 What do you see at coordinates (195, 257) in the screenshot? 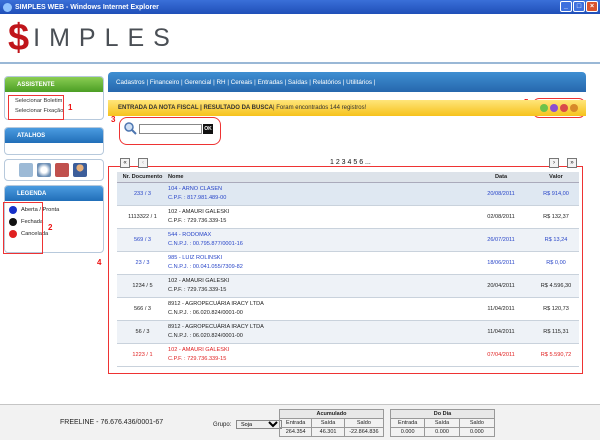
I see `name-text: 985 - LUIZ ROLINSKI` at bounding box center [195, 257].